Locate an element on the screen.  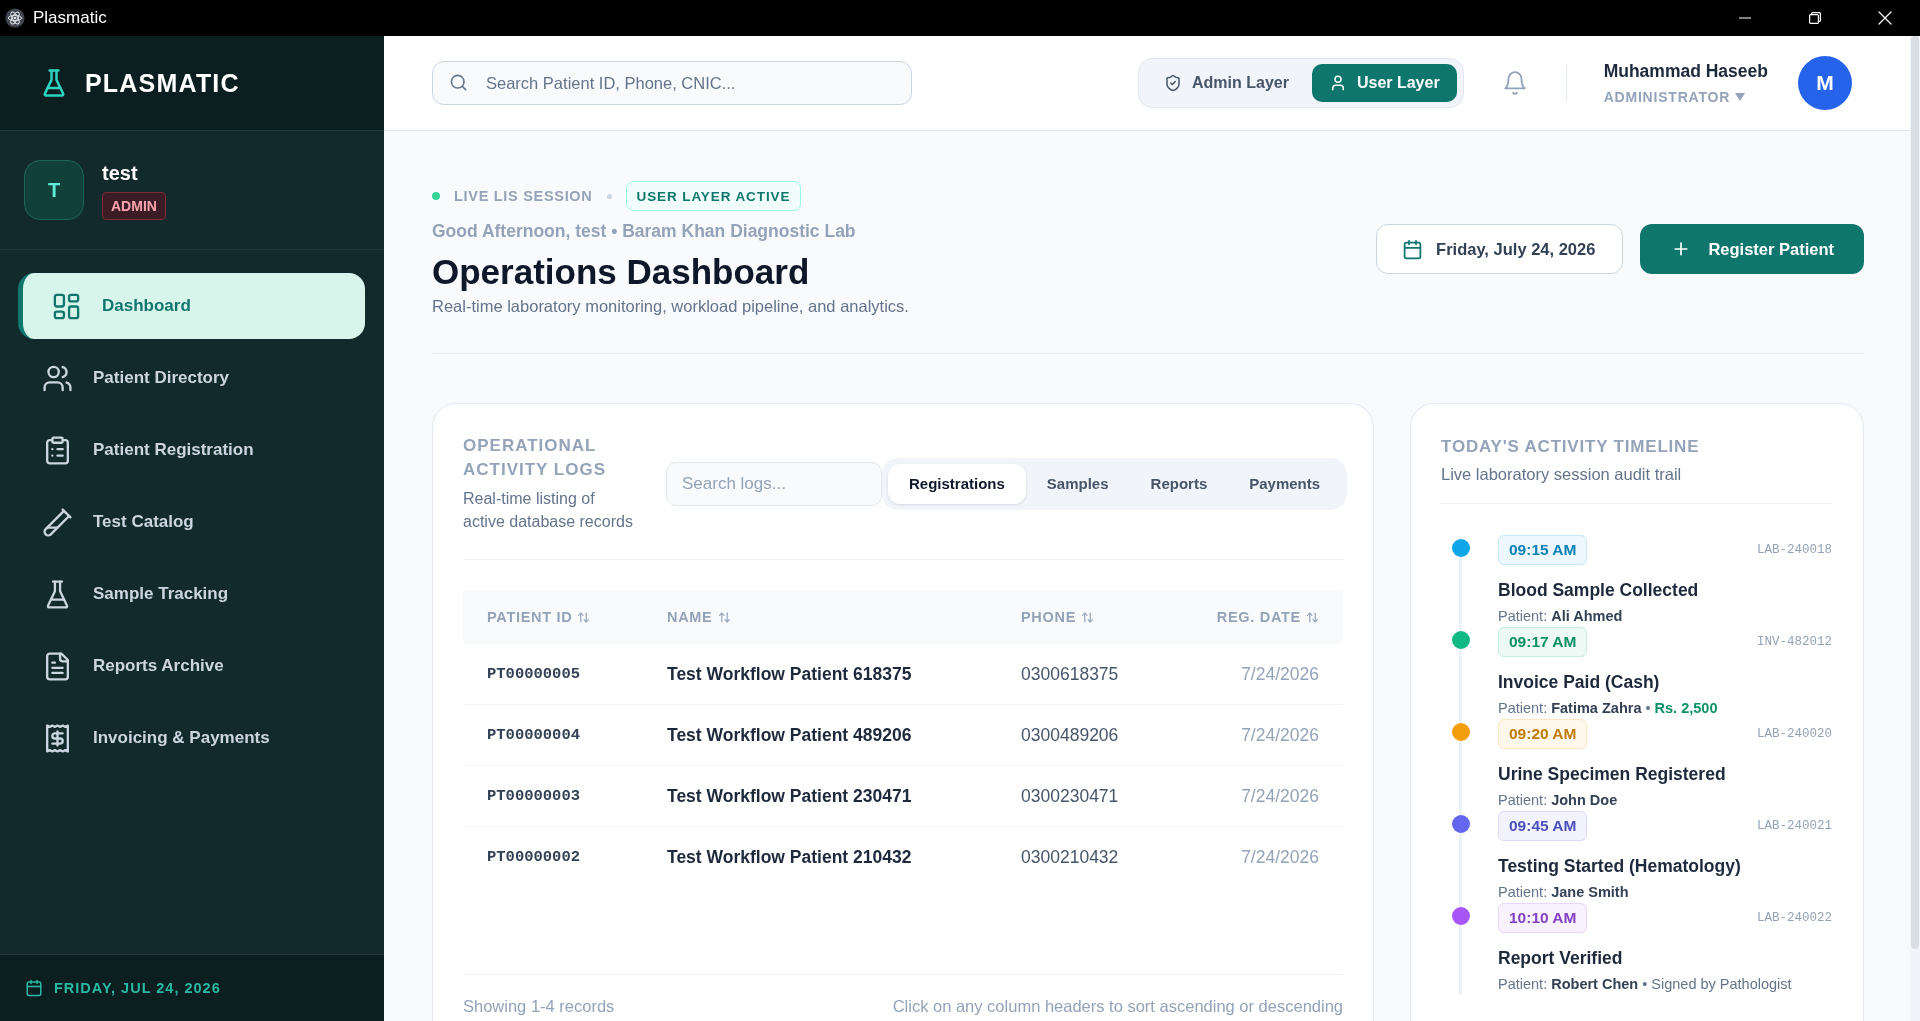
table-cell: 0300230471 is located at coordinates (1092, 796).